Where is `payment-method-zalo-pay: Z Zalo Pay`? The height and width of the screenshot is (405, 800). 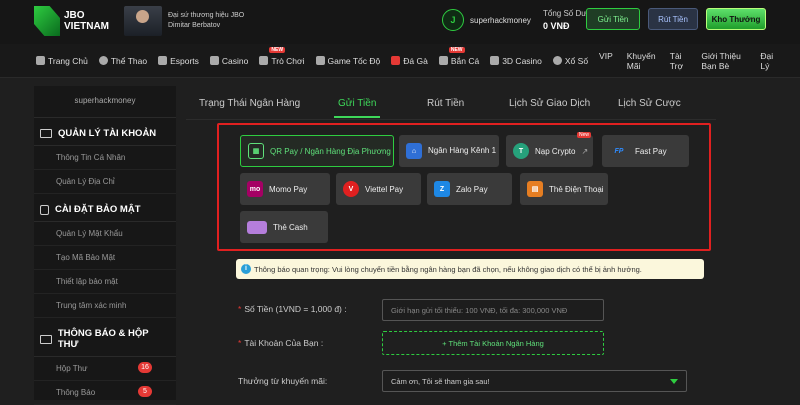 payment-method-zalo-pay: Z Zalo Pay is located at coordinates (469, 189).